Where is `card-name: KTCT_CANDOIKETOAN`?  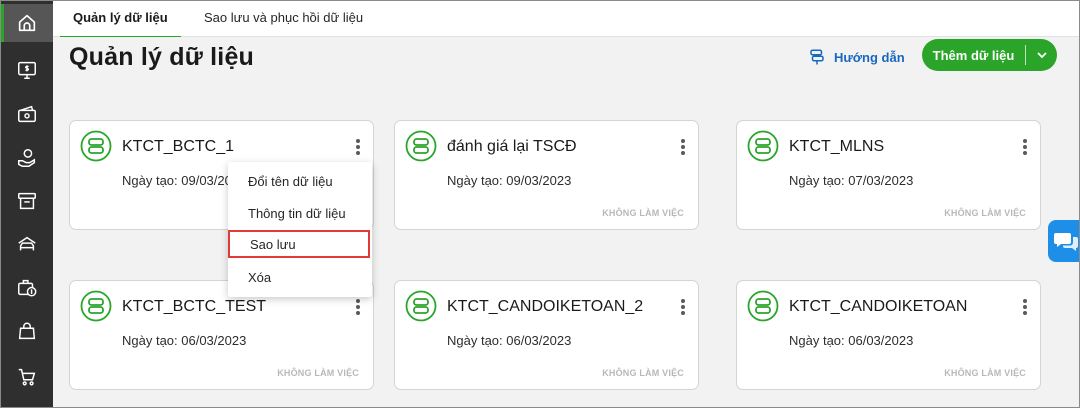 card-name: KTCT_CANDOIKETOAN is located at coordinates (878, 306).